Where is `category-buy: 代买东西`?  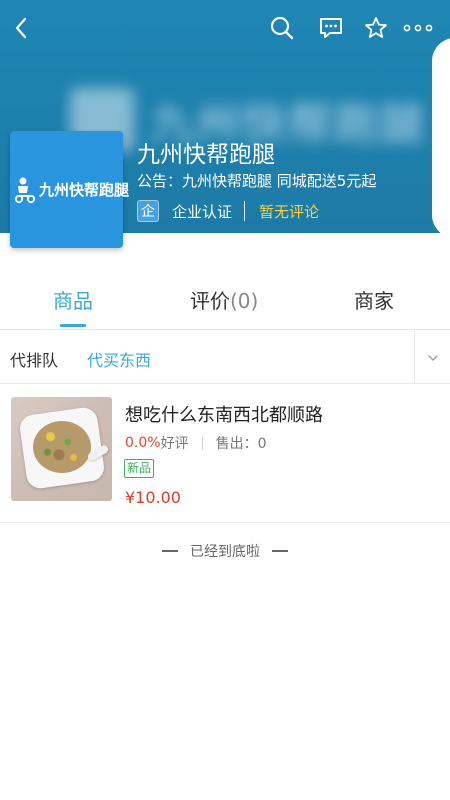 category-buy: 代买东西 is located at coordinates (119, 359).